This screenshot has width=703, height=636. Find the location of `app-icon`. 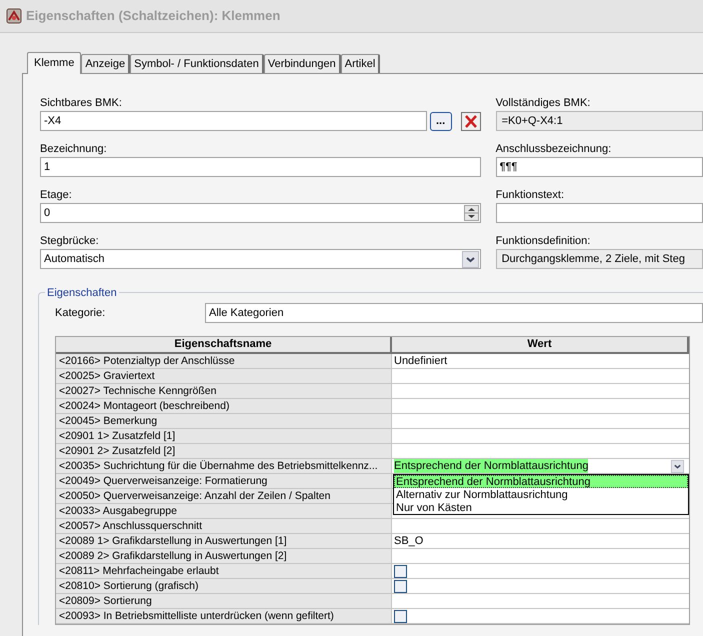

app-icon is located at coordinates (14, 16).